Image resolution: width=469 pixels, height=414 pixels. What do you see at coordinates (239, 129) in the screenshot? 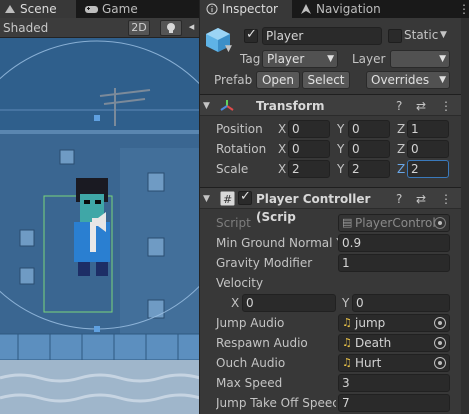
I see `position-label: Position` at bounding box center [239, 129].